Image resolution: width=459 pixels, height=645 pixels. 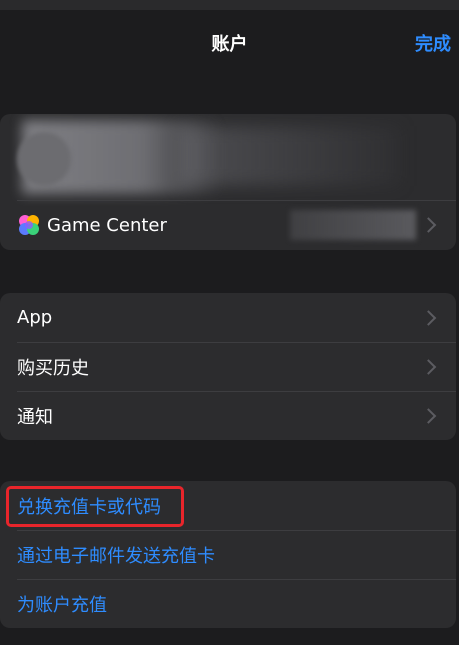 I want to click on red-highlight-box, so click(x=95, y=506).